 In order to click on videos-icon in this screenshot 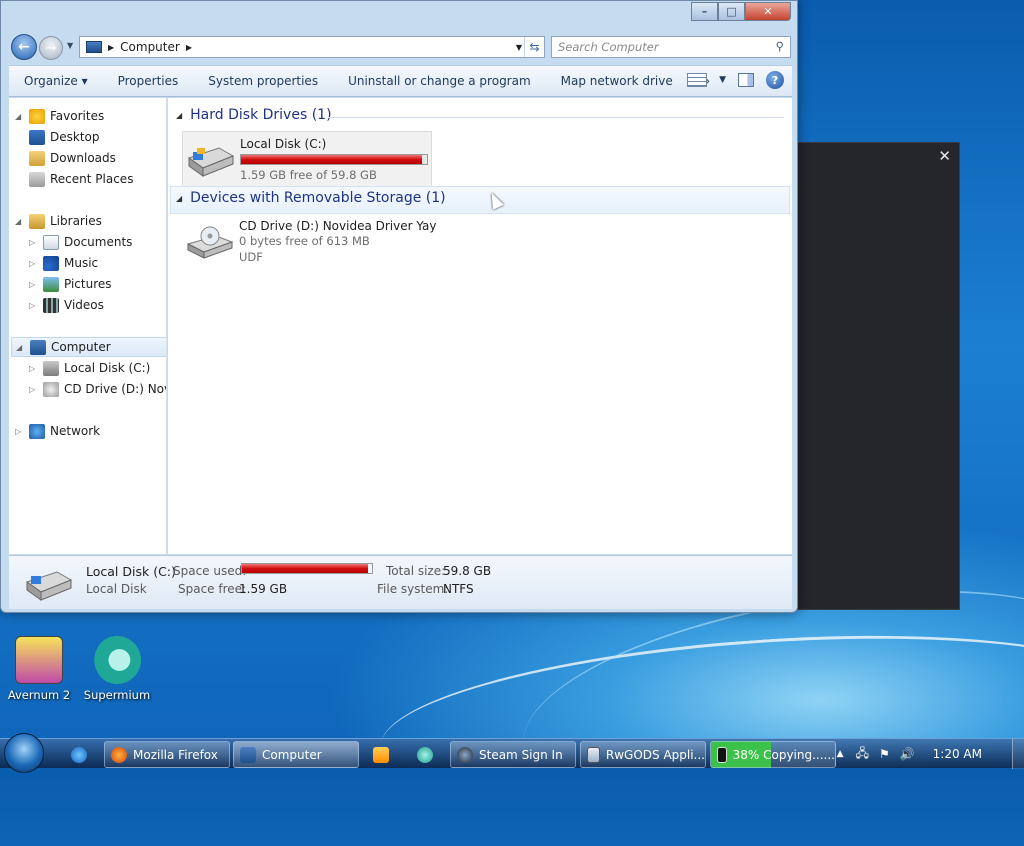, I will do `click(51, 305)`.